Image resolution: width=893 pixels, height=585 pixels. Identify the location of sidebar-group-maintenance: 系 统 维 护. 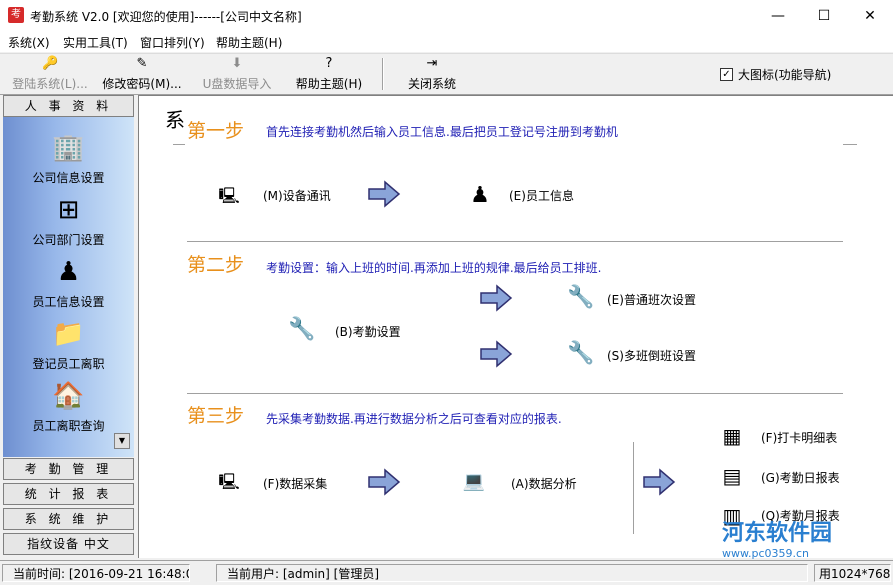
(68, 519).